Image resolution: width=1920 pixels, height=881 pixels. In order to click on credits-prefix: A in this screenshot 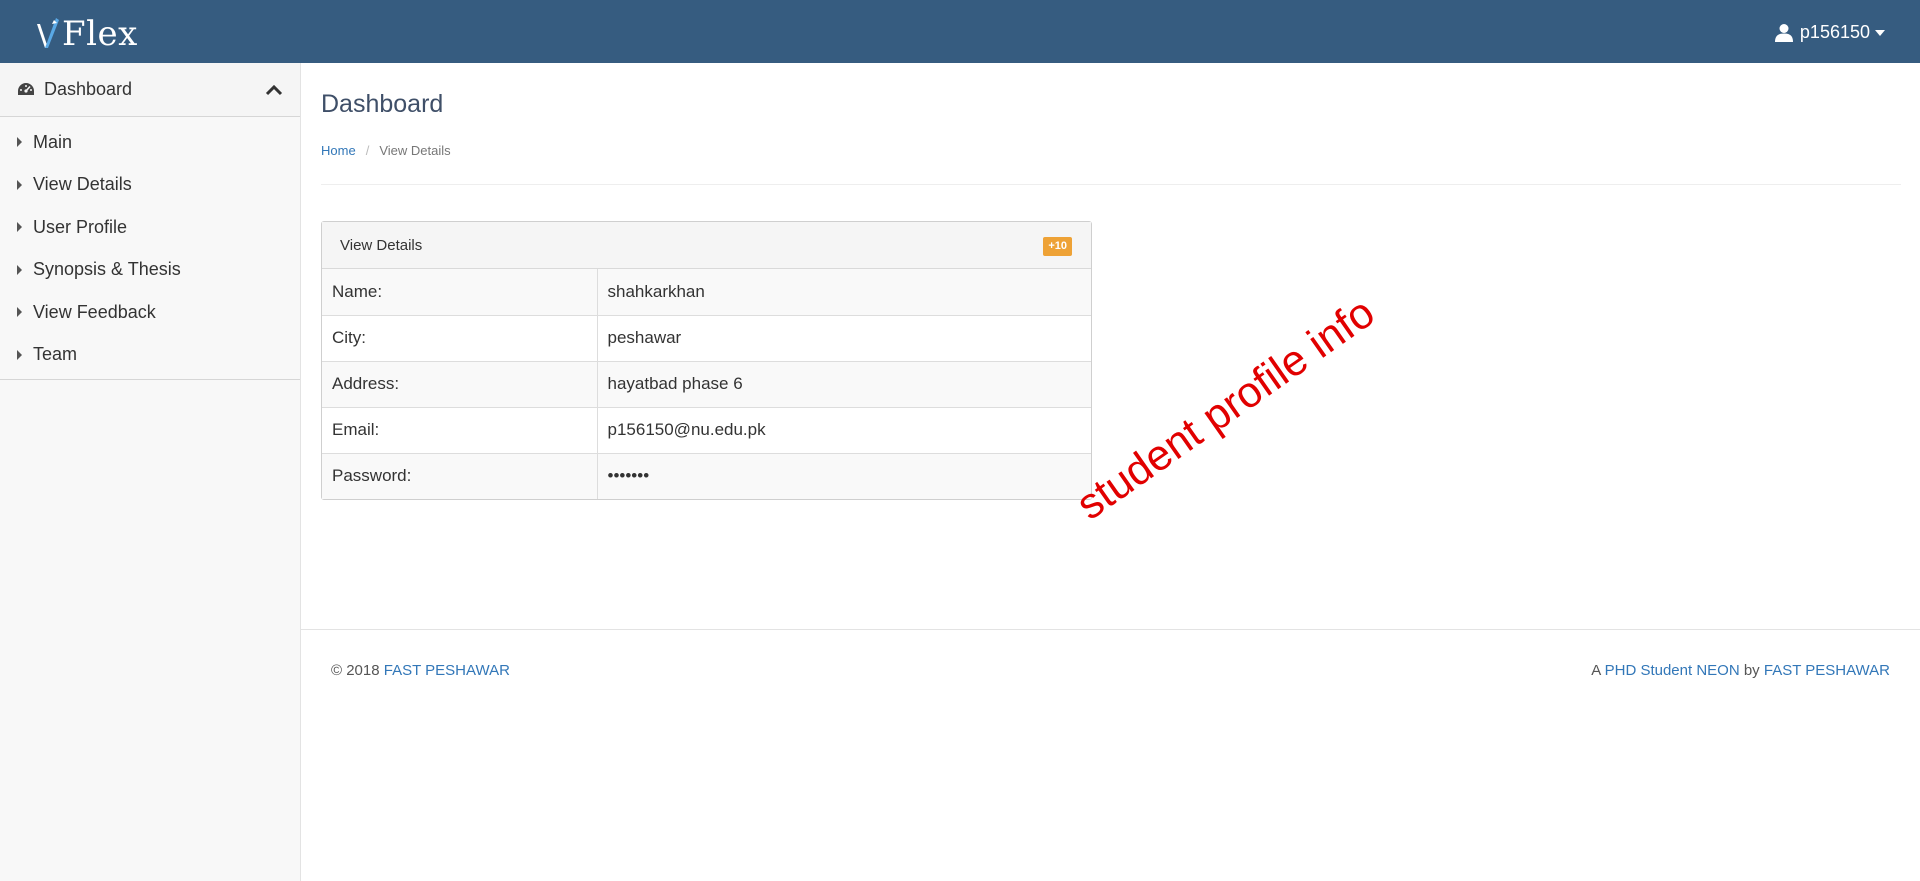, I will do `click(1596, 670)`.